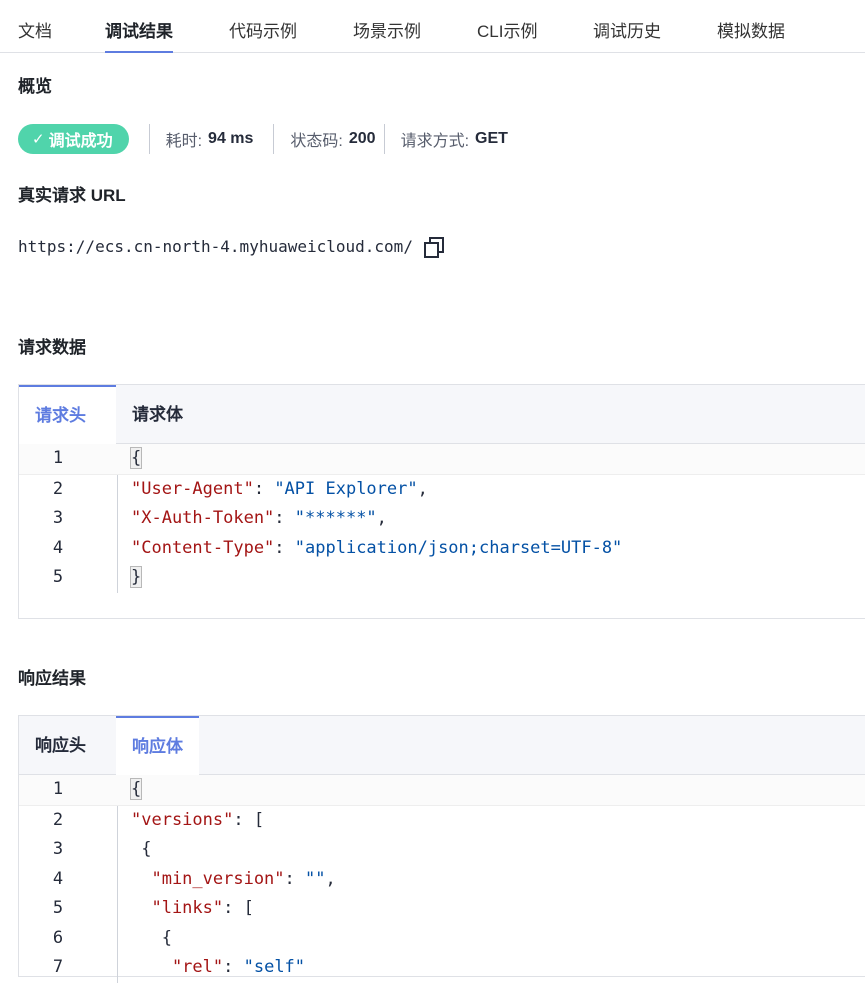  I want to click on code-text: "links": [, so click(192, 908).